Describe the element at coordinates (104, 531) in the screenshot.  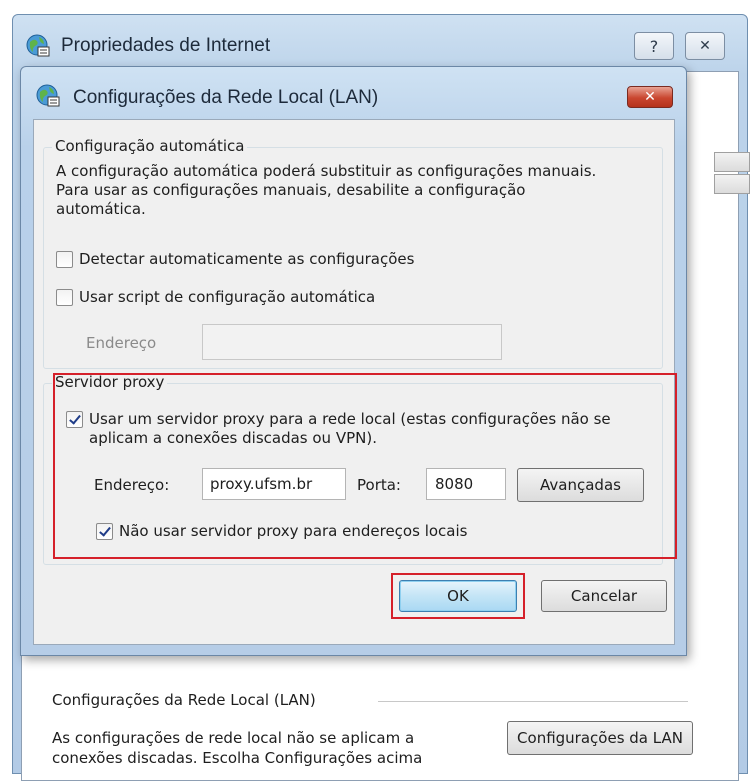
I see `bypass-local-checkbox` at that location.